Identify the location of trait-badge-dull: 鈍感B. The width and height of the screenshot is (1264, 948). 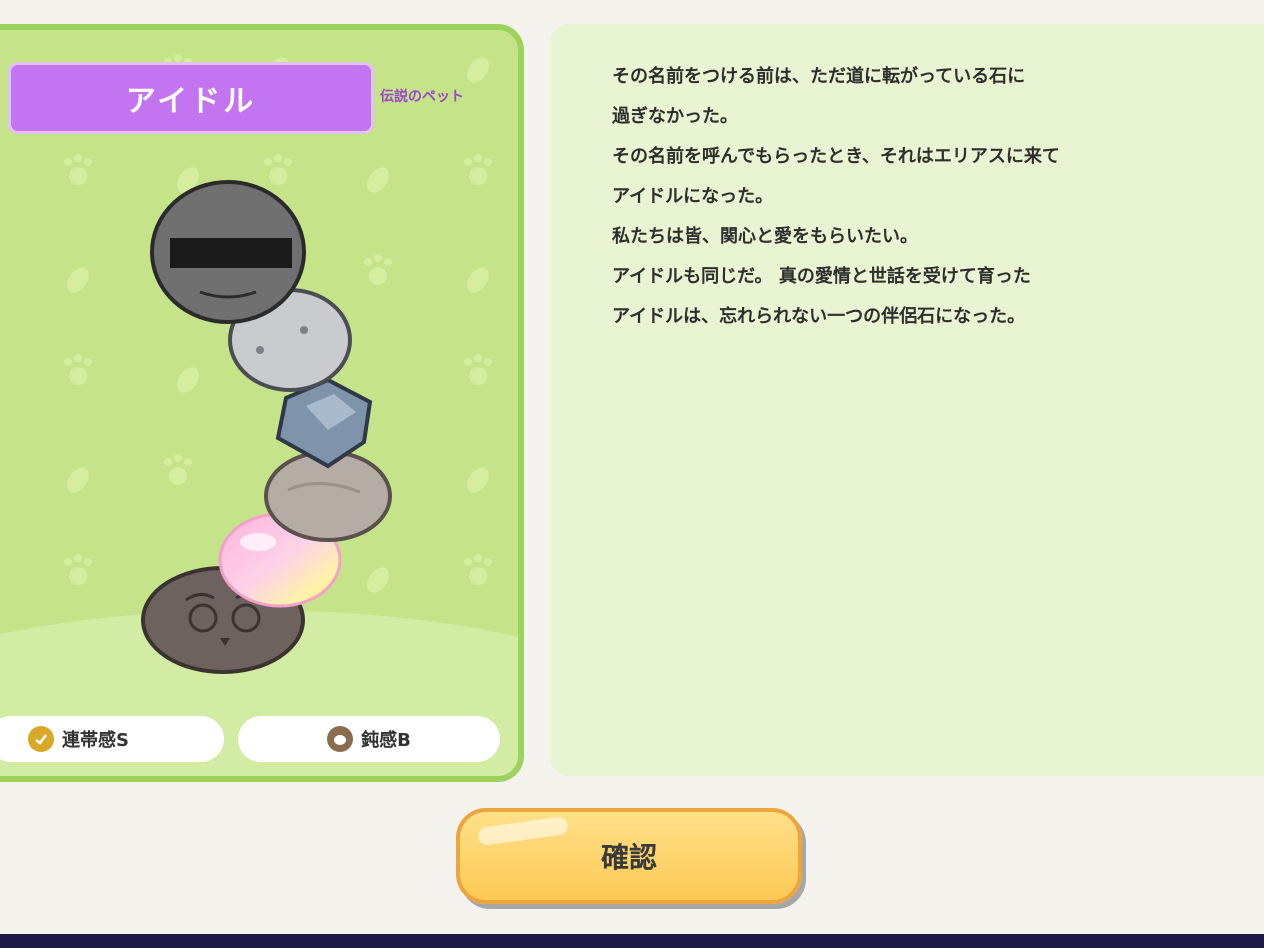
(369, 739).